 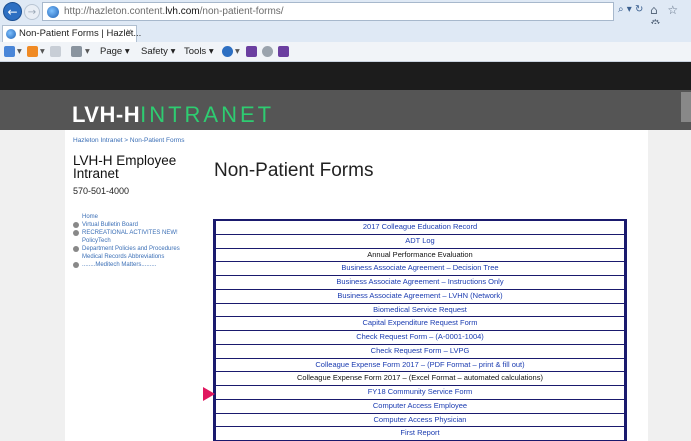 What do you see at coordinates (420, 393) in the screenshot?
I see `form-link-row: FY18 Community Service Form` at bounding box center [420, 393].